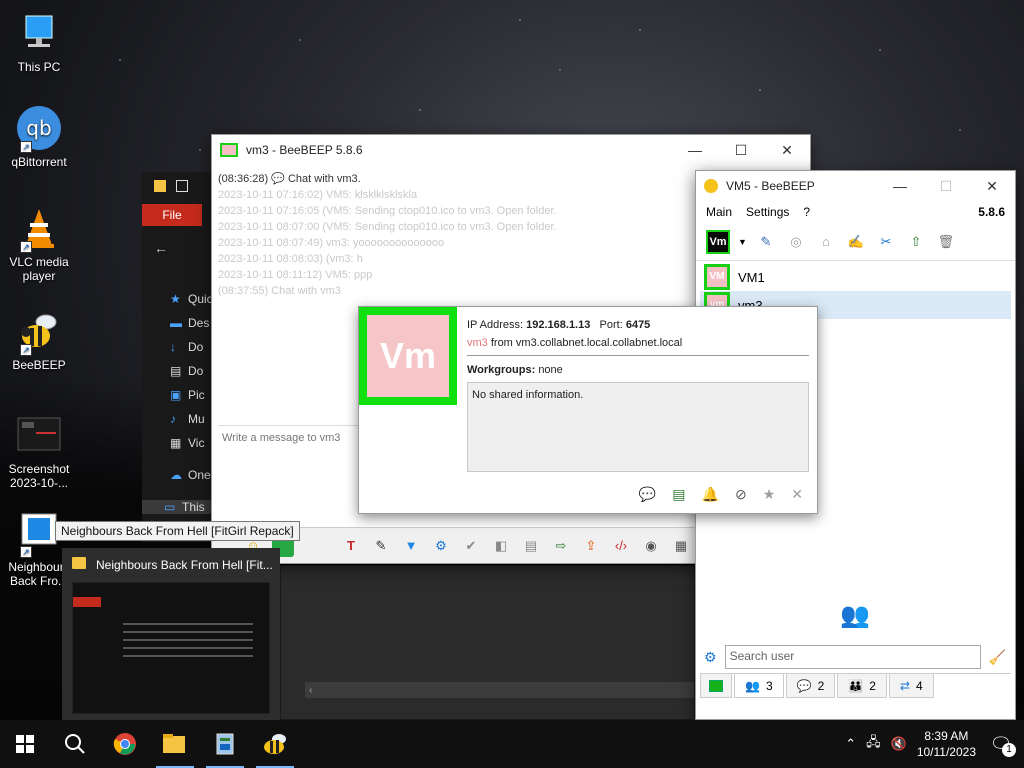 Image resolution: width=1024 pixels, height=768 pixels. I want to click on copy-icon: ▤, so click(531, 546).